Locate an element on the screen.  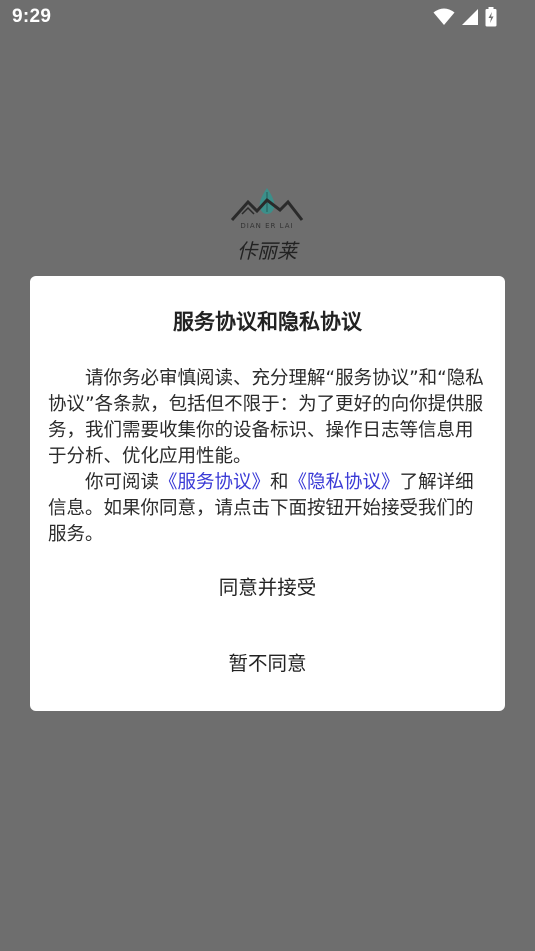
status-icons is located at coordinates (465, 17).